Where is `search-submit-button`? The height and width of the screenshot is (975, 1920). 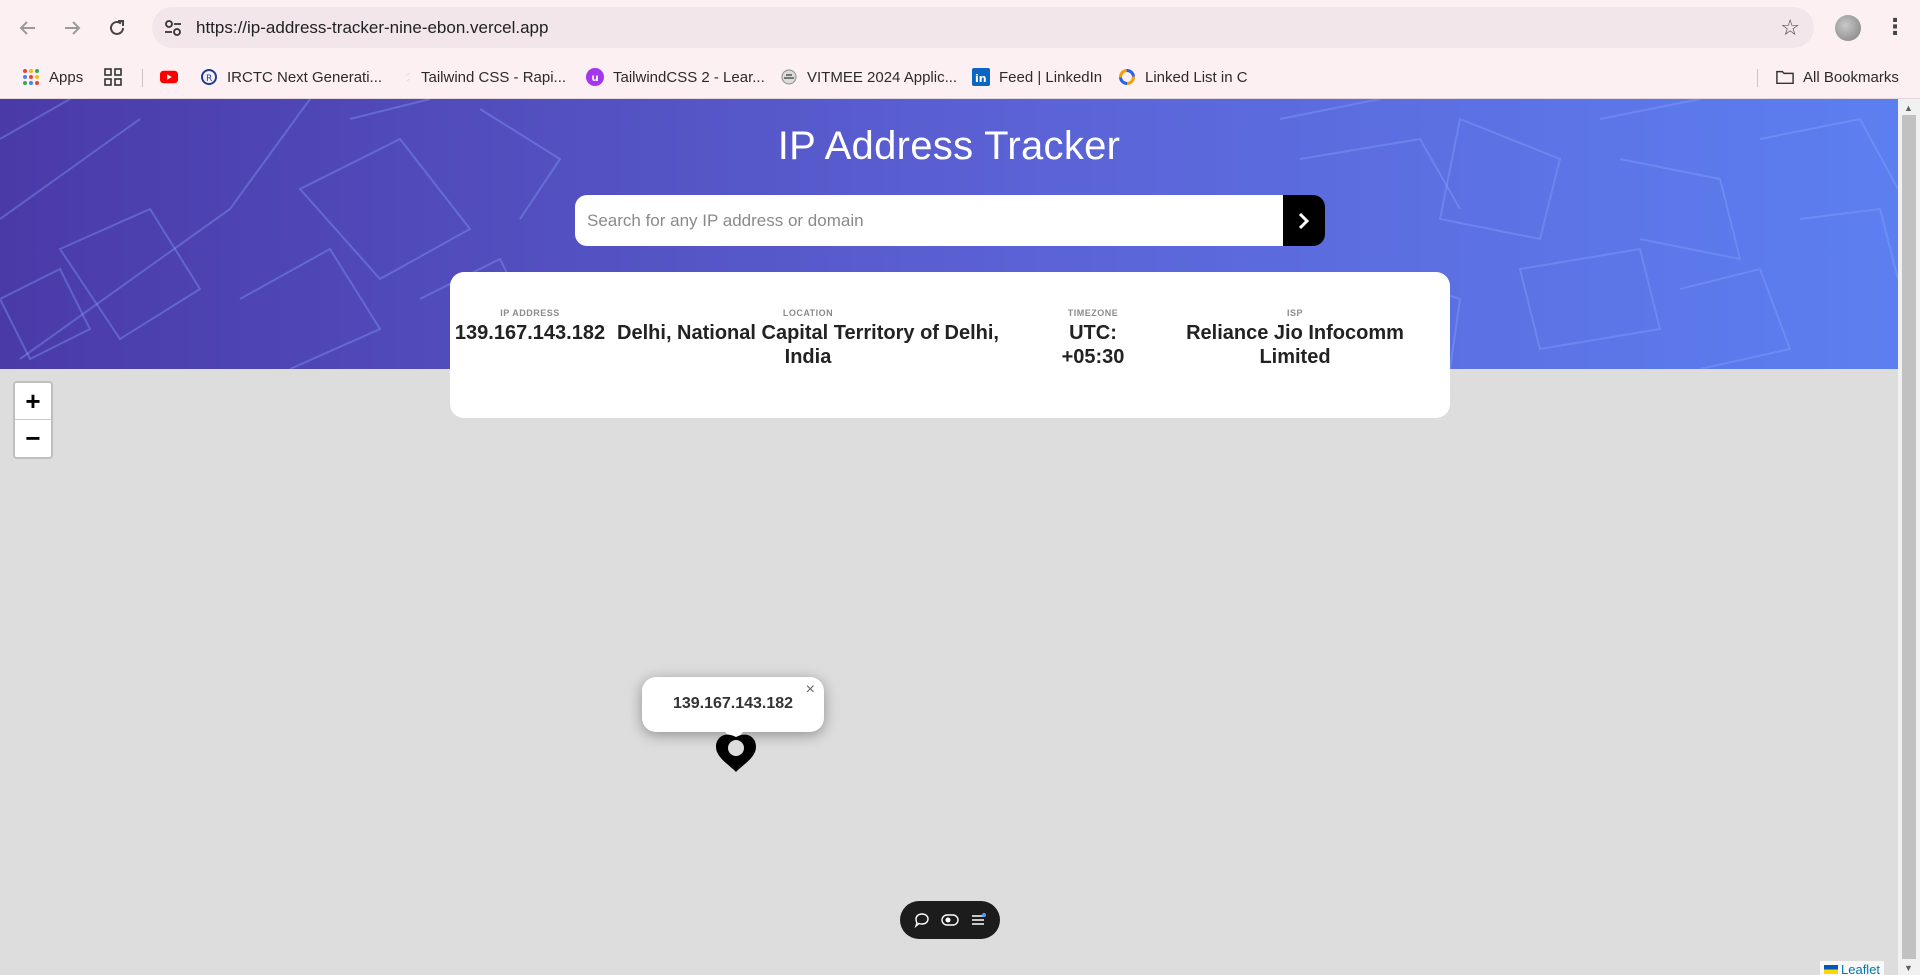 search-submit-button is located at coordinates (1304, 220).